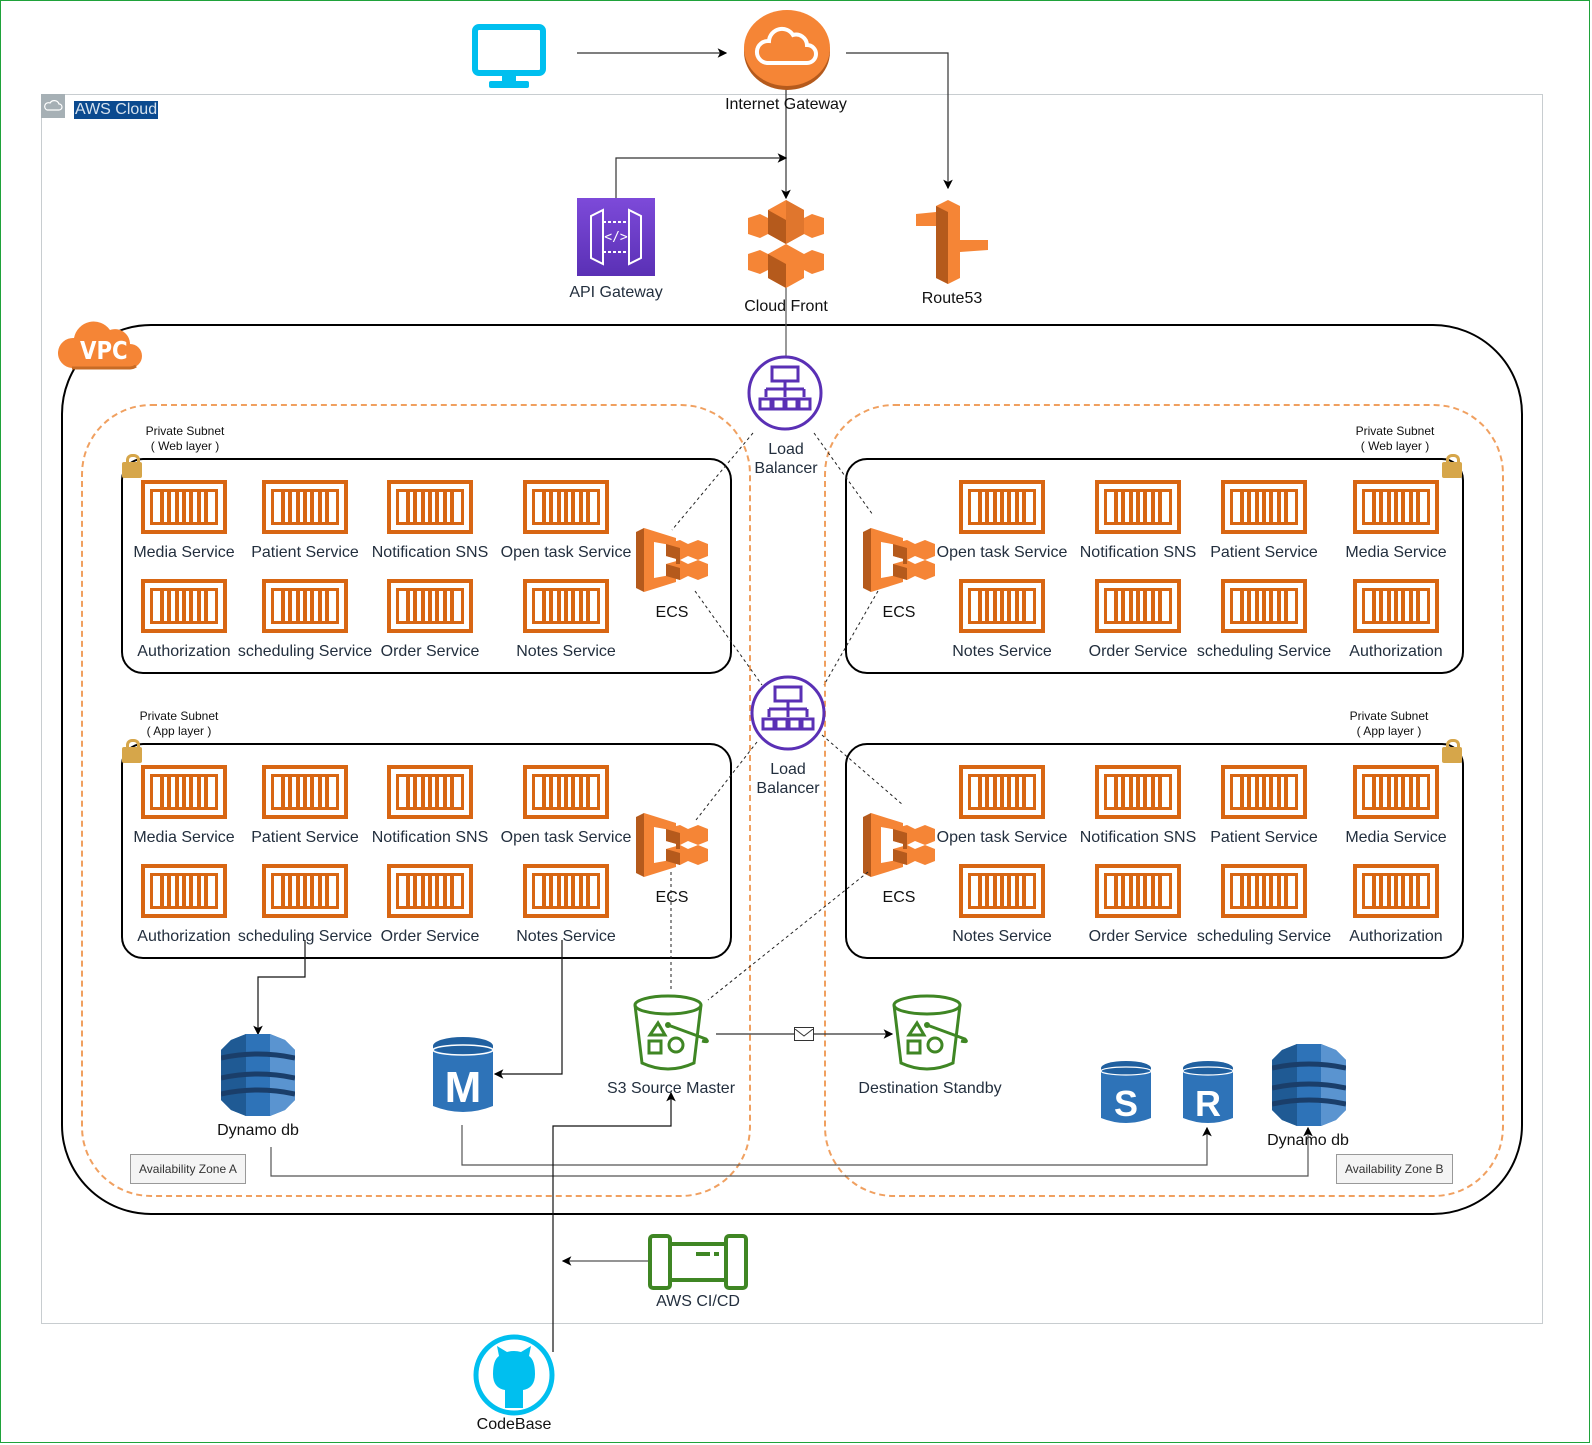 This screenshot has height=1445, width=1592. I want to click on svg-text: M, so click(463, 1087).